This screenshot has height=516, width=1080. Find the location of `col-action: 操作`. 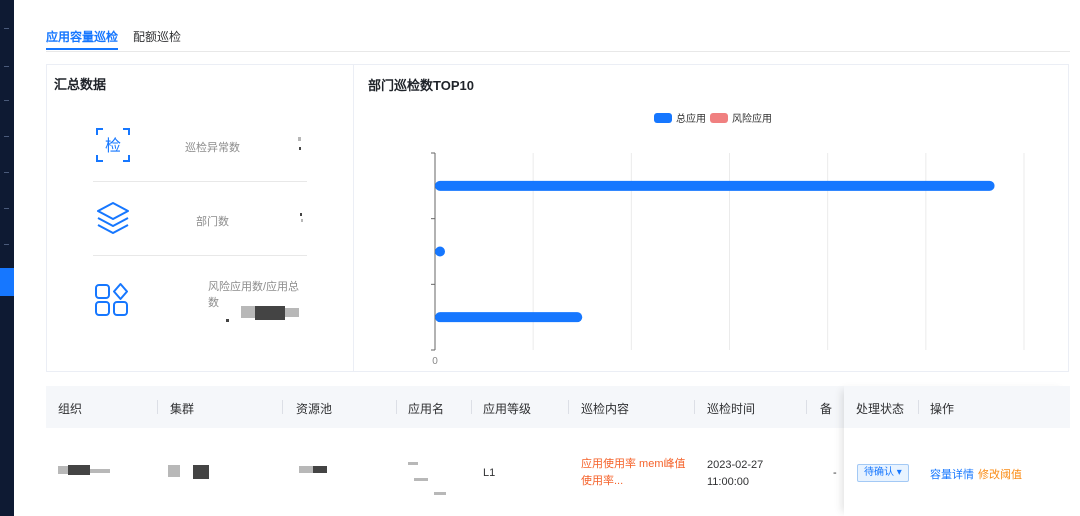

col-action: 操作 is located at coordinates (942, 409).